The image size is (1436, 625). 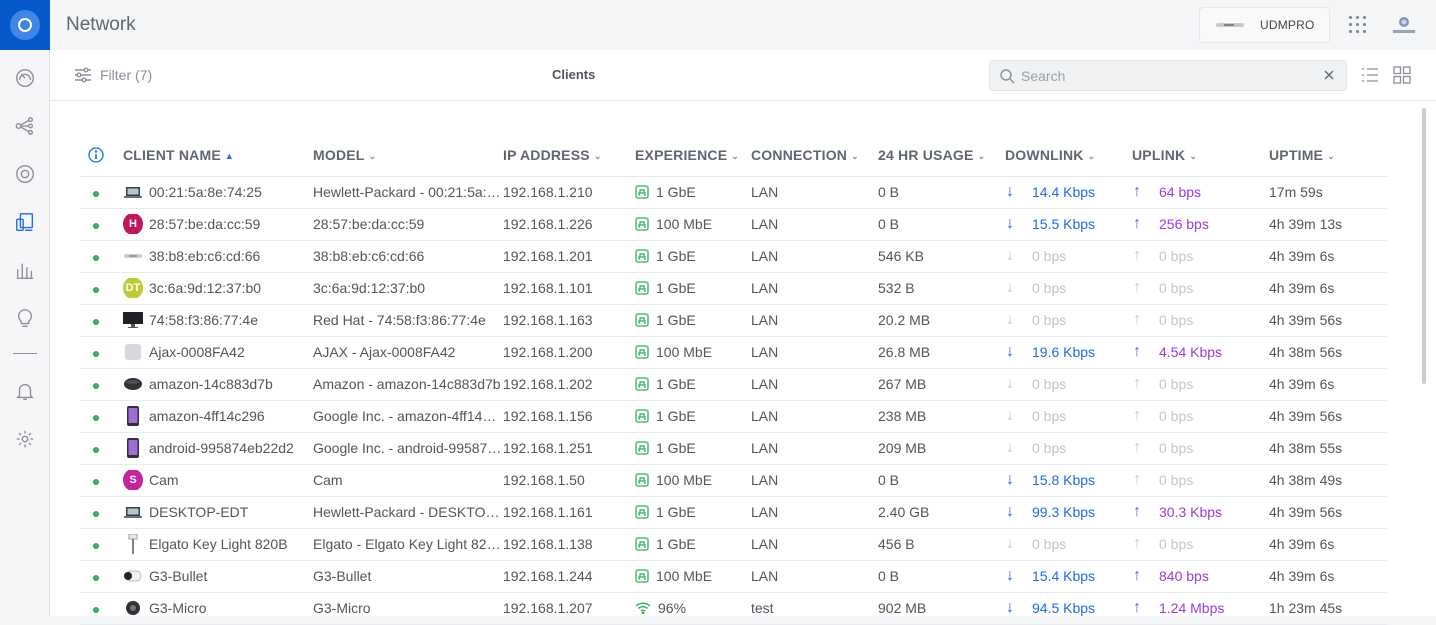 I want to click on downlink-value: 0 bps, so click(x=1049, y=384).